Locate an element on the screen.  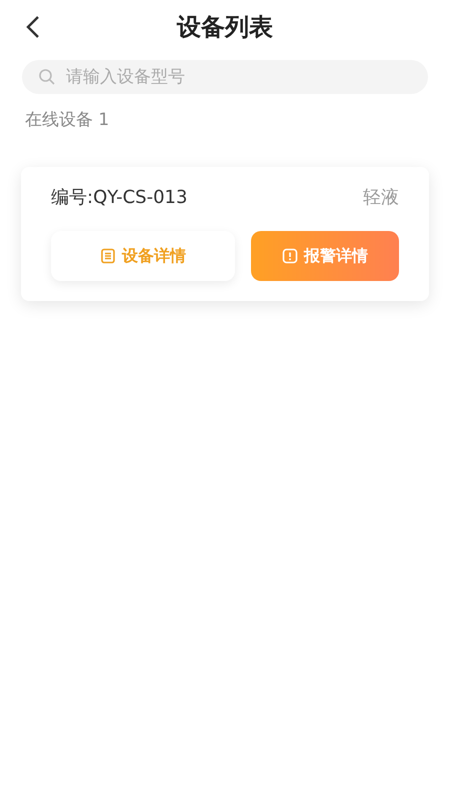
device-details-button: 设备详情 is located at coordinates (143, 256).